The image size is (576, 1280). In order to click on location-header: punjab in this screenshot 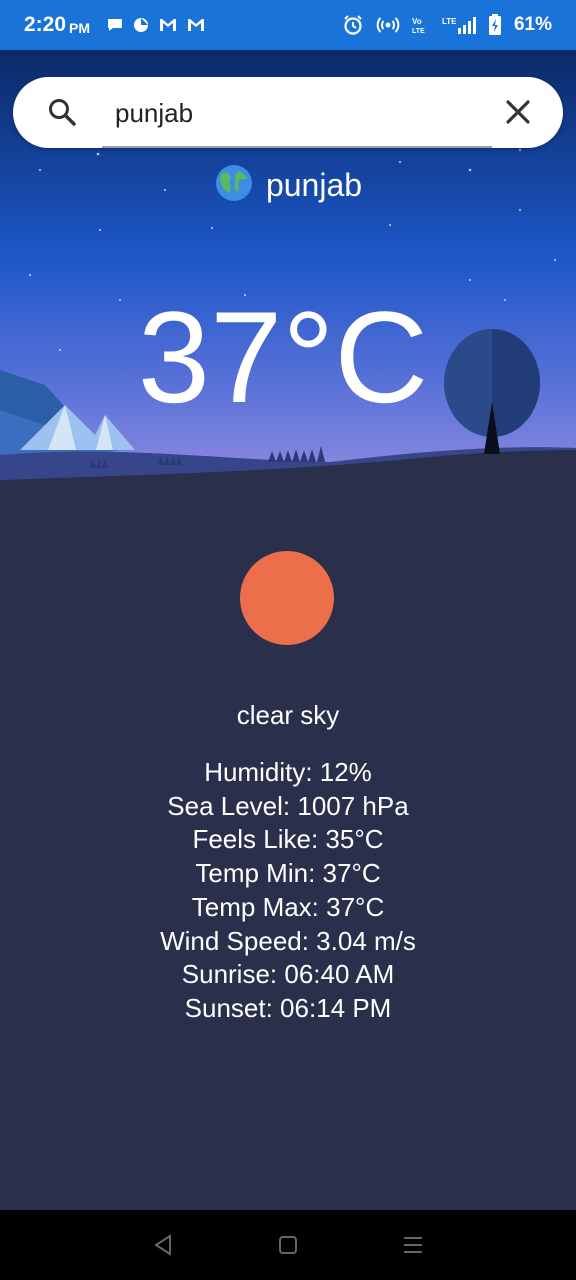, I will do `click(288, 185)`.